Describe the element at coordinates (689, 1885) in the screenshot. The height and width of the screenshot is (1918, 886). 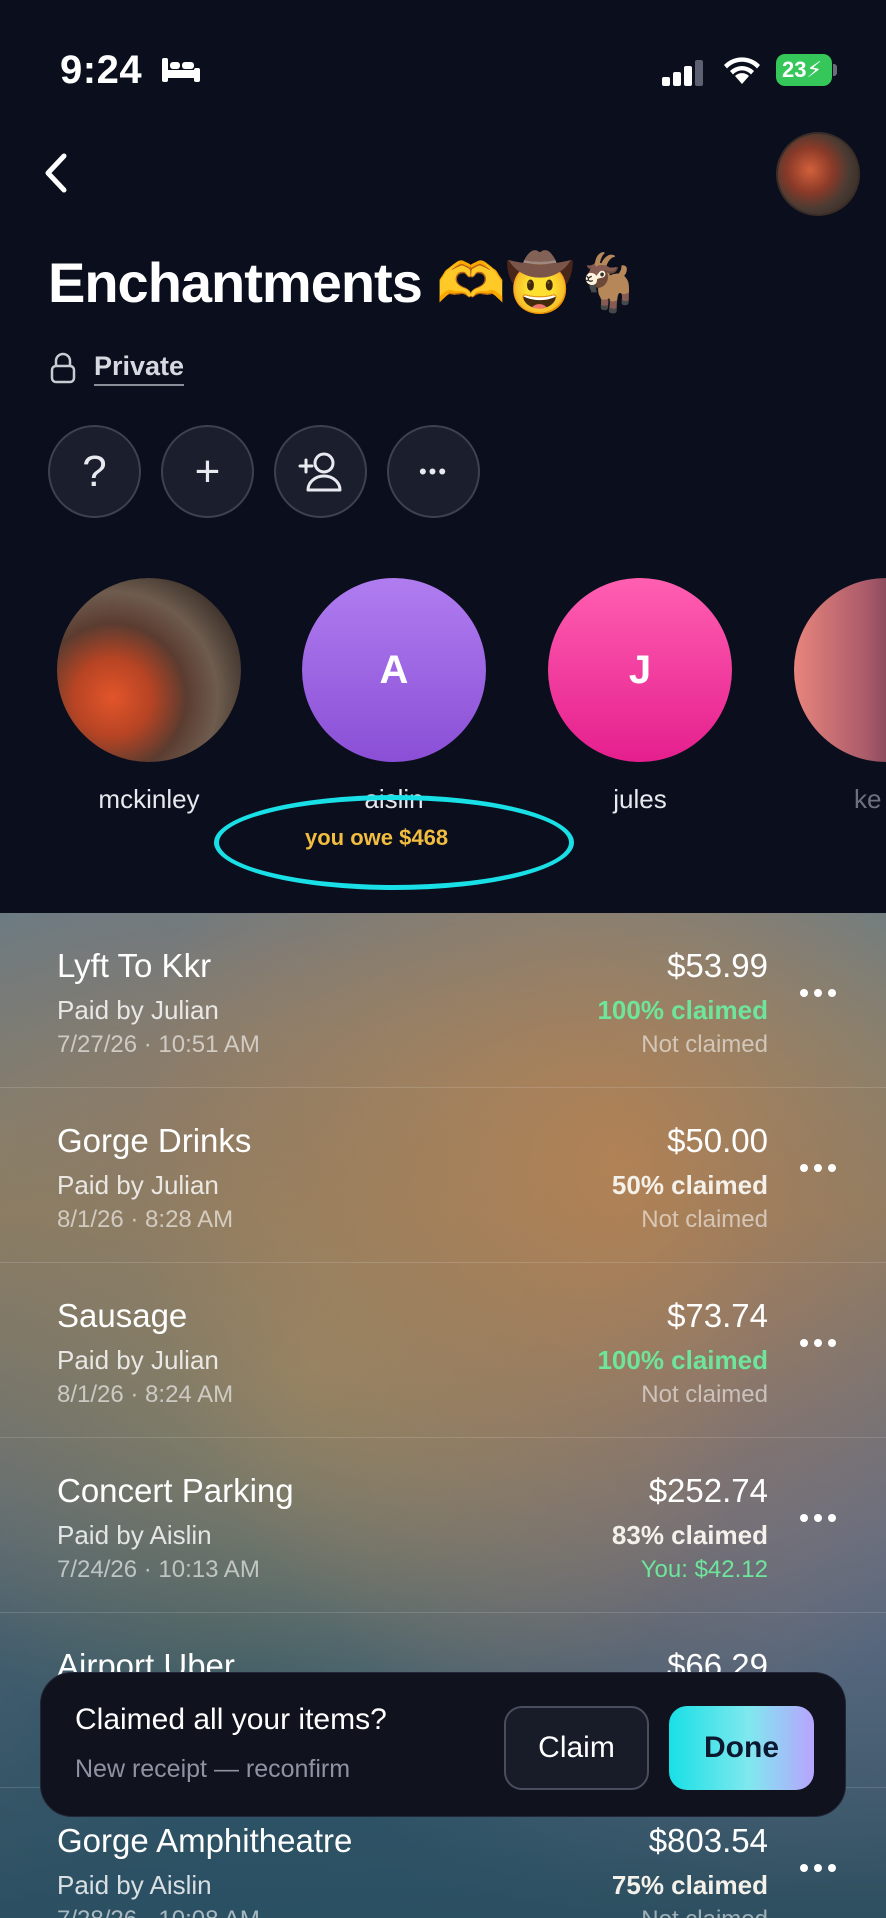
I see `expense-claimed-percent: 75% claimed` at that location.